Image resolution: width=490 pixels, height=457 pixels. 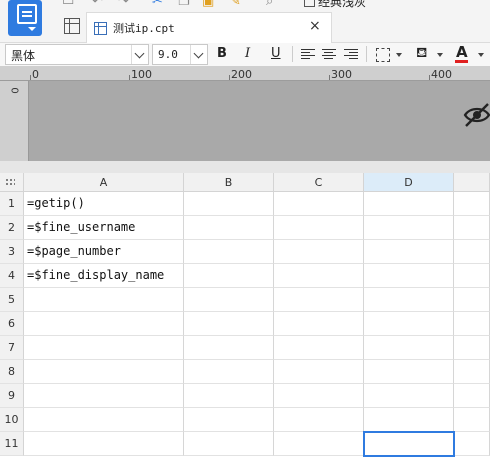 What do you see at coordinates (229, 420) in the screenshot?
I see `cell-b10` at bounding box center [229, 420].